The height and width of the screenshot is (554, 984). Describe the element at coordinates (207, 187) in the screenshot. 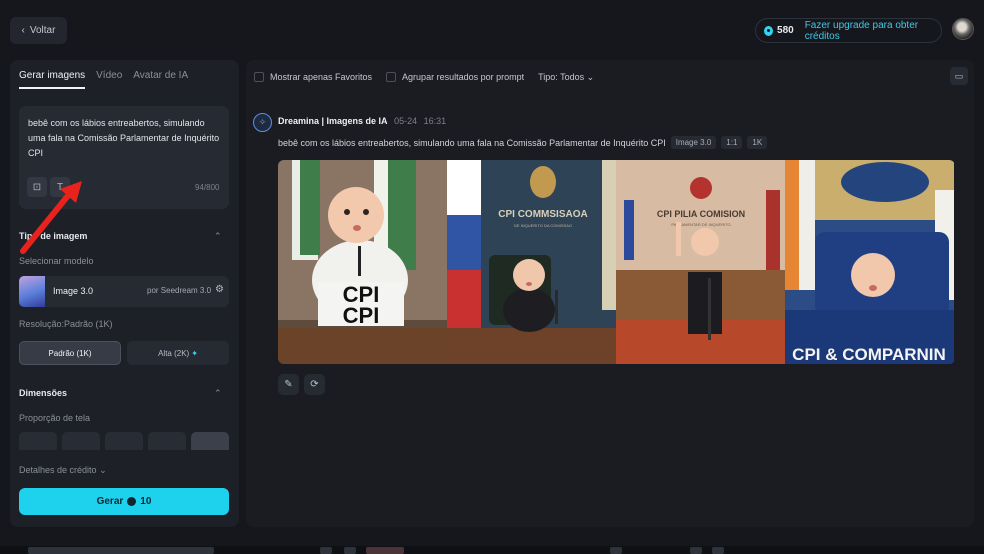

I see `char-counter: 94/800` at that location.